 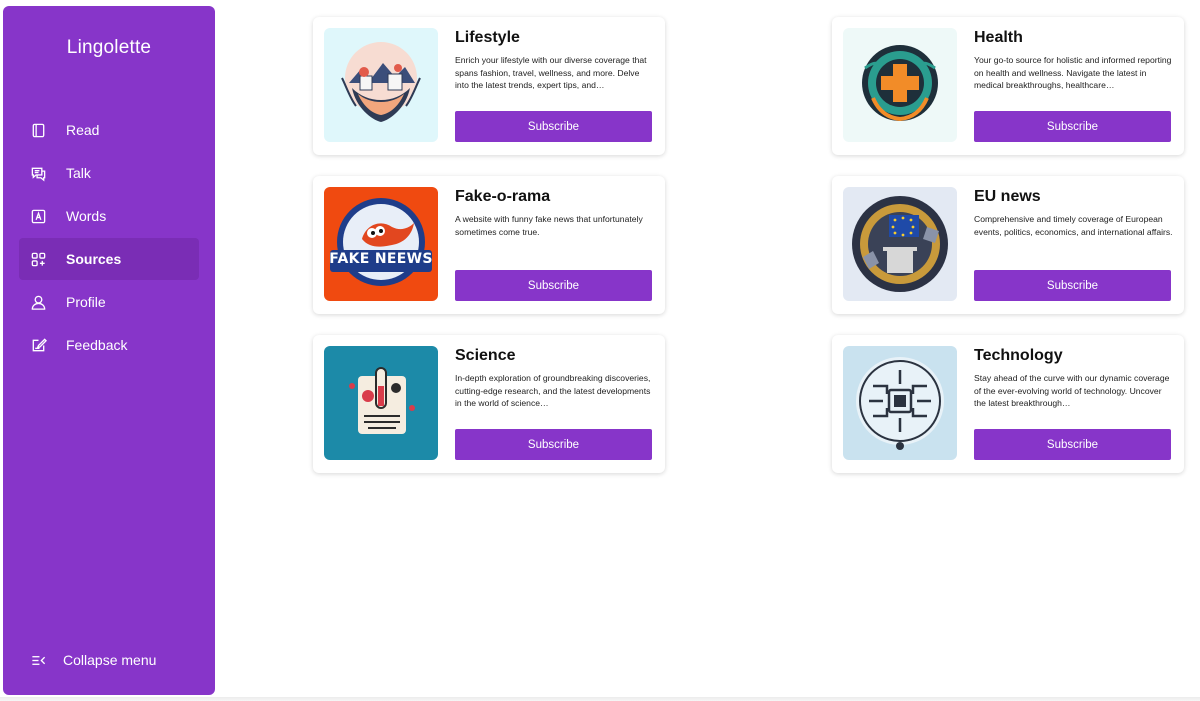 What do you see at coordinates (1018, 355) in the screenshot?
I see `card-title: Technology` at bounding box center [1018, 355].